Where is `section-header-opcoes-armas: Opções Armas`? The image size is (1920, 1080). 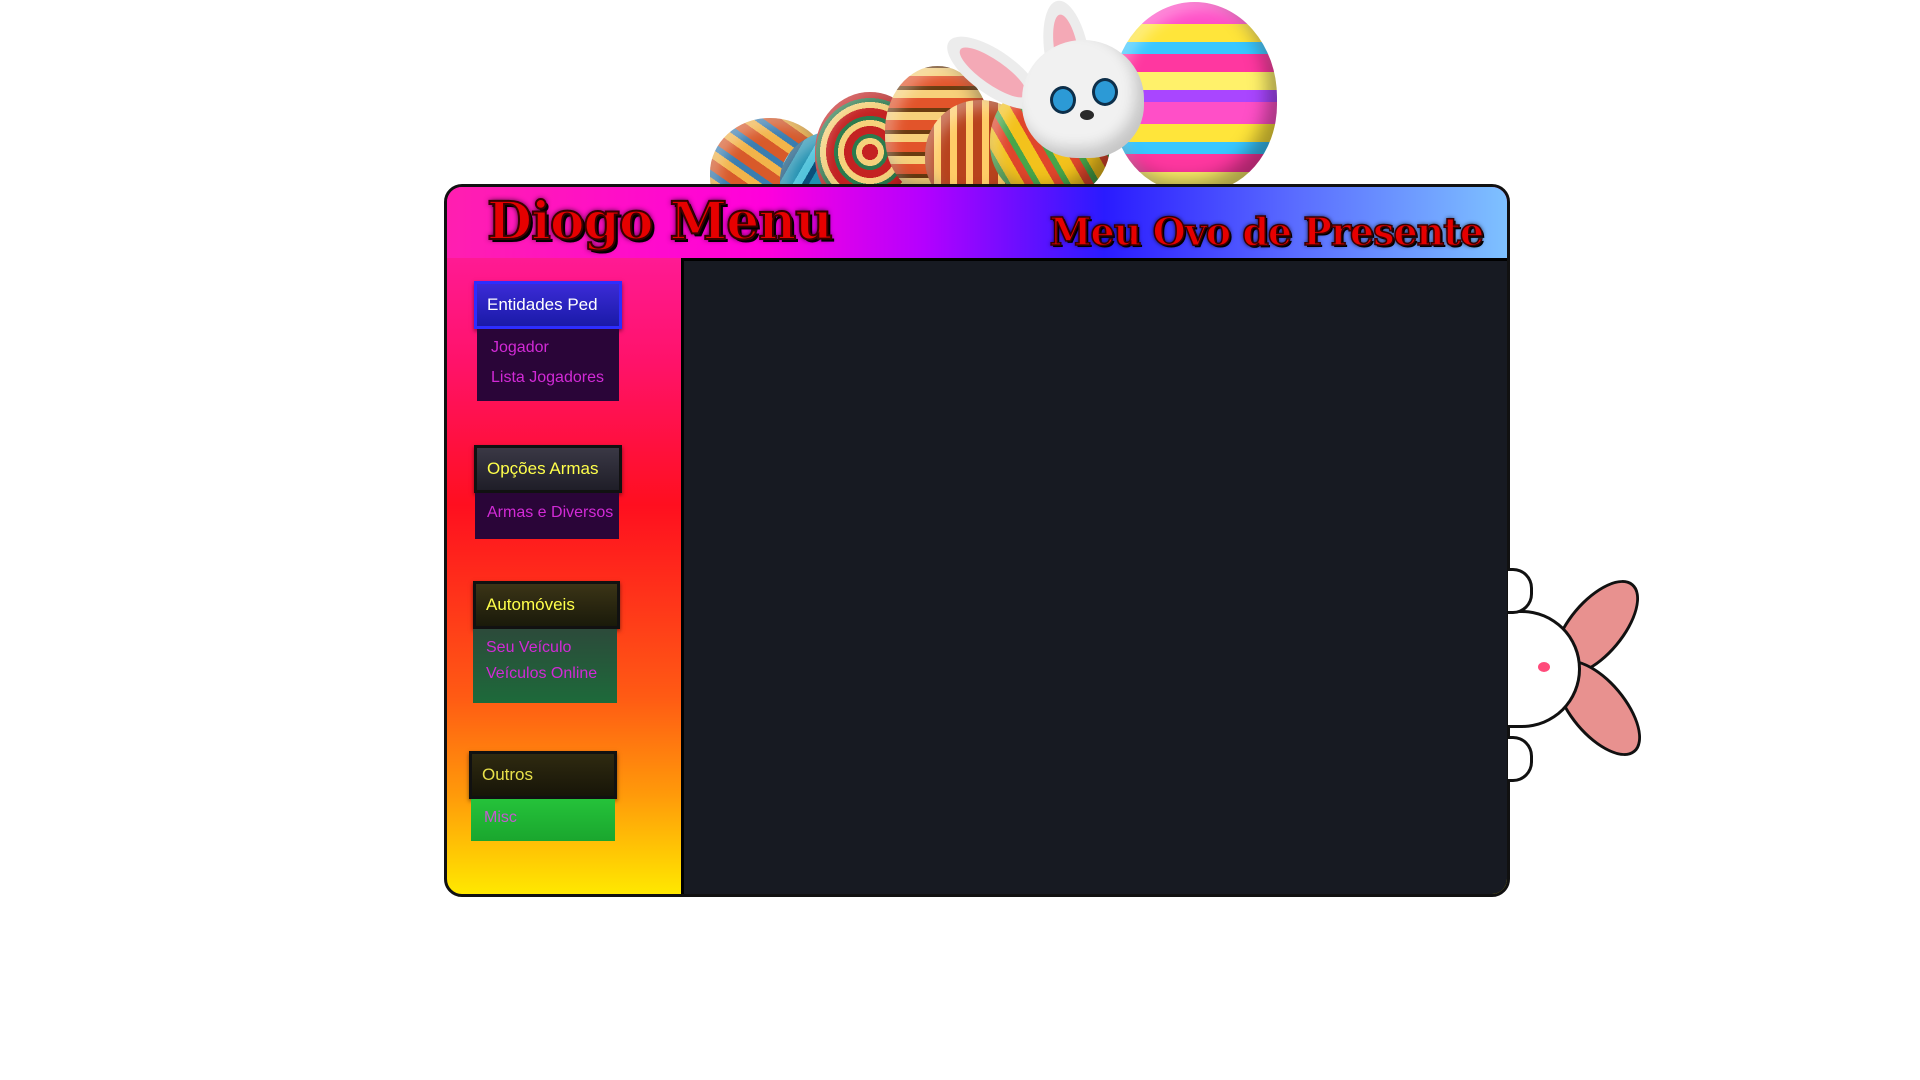
section-header-opcoes-armas: Opções Armas is located at coordinates (548, 469).